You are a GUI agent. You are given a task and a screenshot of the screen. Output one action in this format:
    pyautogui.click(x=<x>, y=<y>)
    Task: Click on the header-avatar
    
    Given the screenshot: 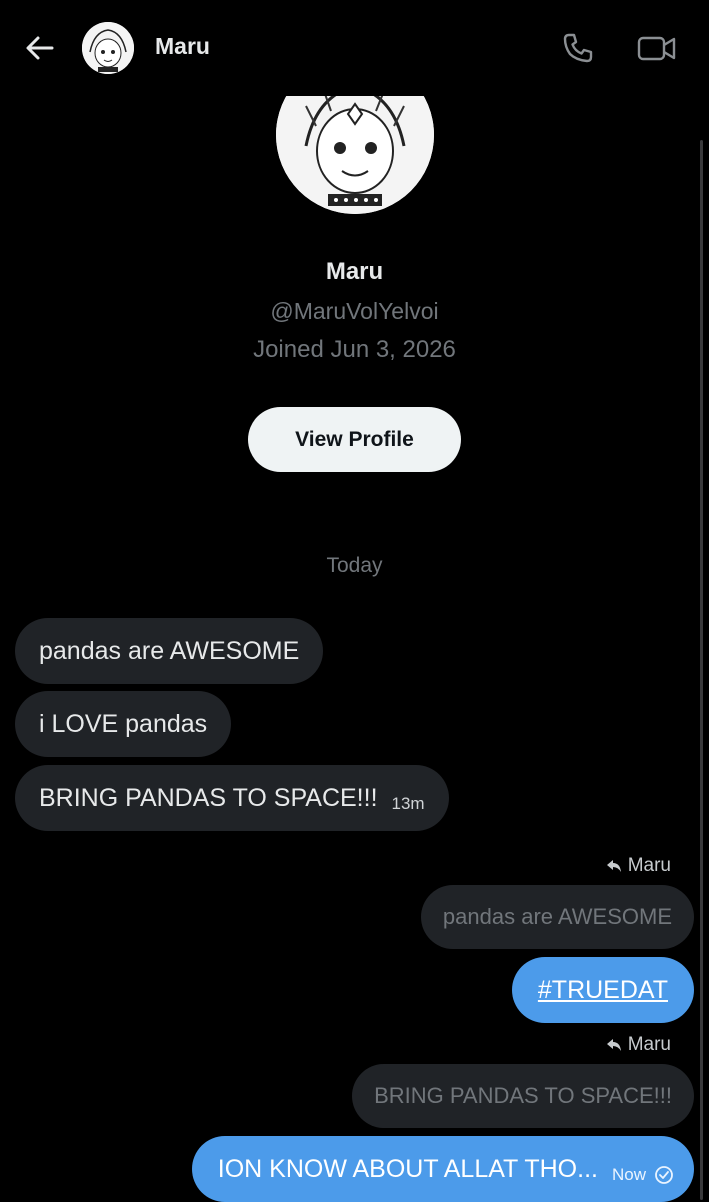 What is the action you would take?
    pyautogui.click(x=108, y=48)
    